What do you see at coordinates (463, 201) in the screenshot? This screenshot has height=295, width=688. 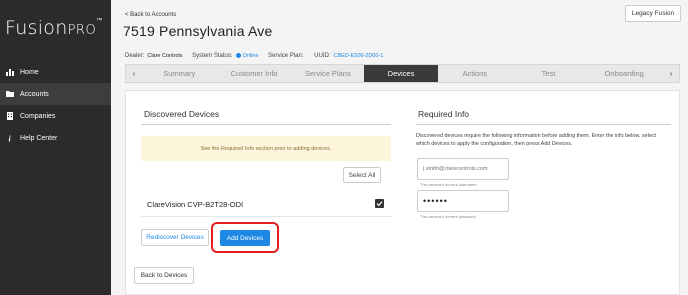 I see `camera-password-input: ••••••` at bounding box center [463, 201].